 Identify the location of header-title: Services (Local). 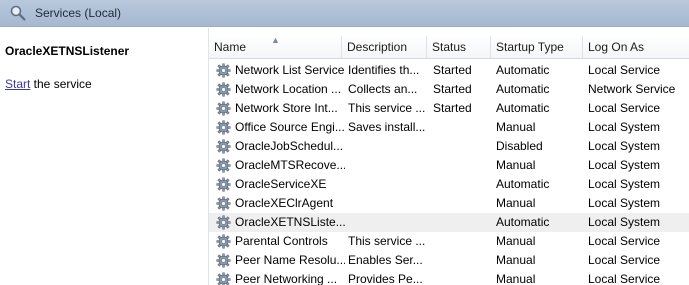
(78, 13).